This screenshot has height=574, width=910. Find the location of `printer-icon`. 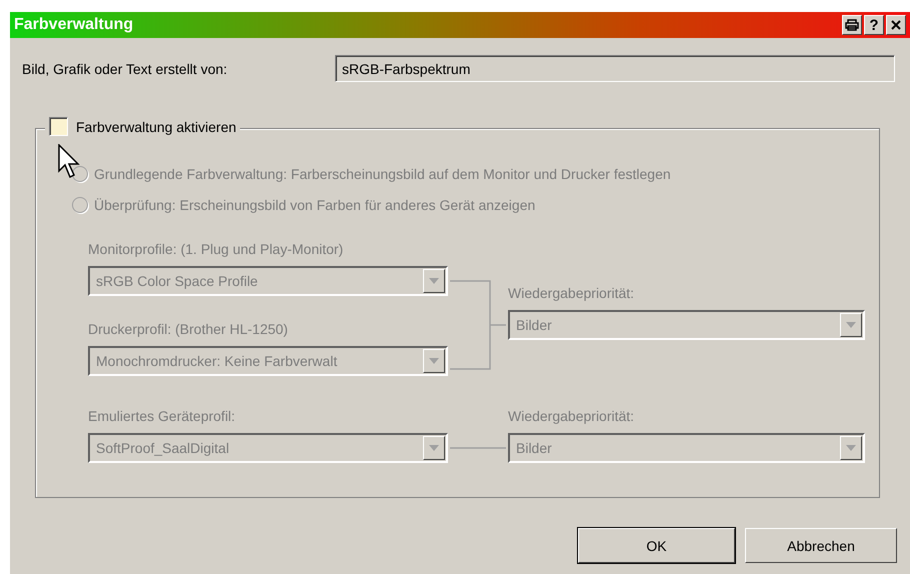

printer-icon is located at coordinates (852, 25).